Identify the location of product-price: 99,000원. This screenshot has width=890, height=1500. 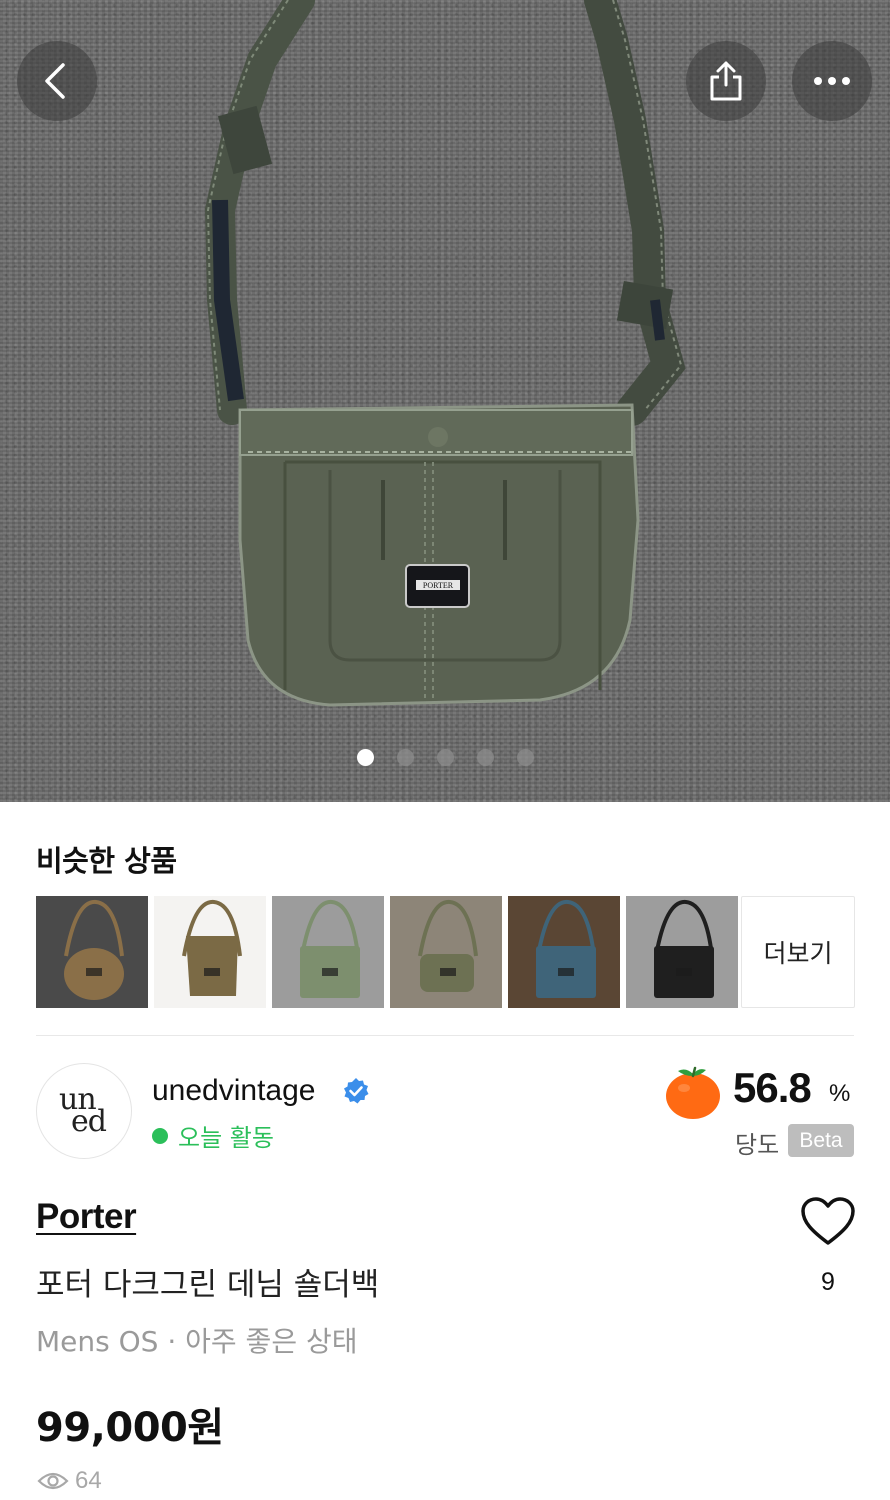
(130, 1428).